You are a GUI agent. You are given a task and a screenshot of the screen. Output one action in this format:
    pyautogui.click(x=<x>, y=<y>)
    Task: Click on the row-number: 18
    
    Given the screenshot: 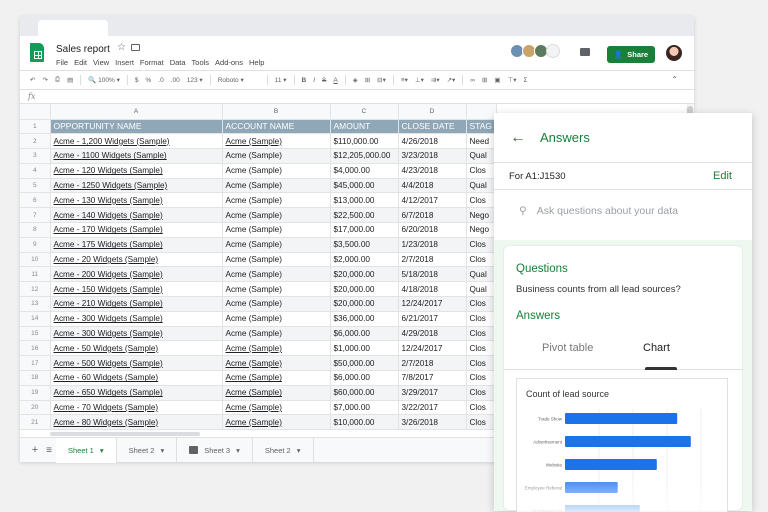 What is the action you would take?
    pyautogui.click(x=35, y=378)
    